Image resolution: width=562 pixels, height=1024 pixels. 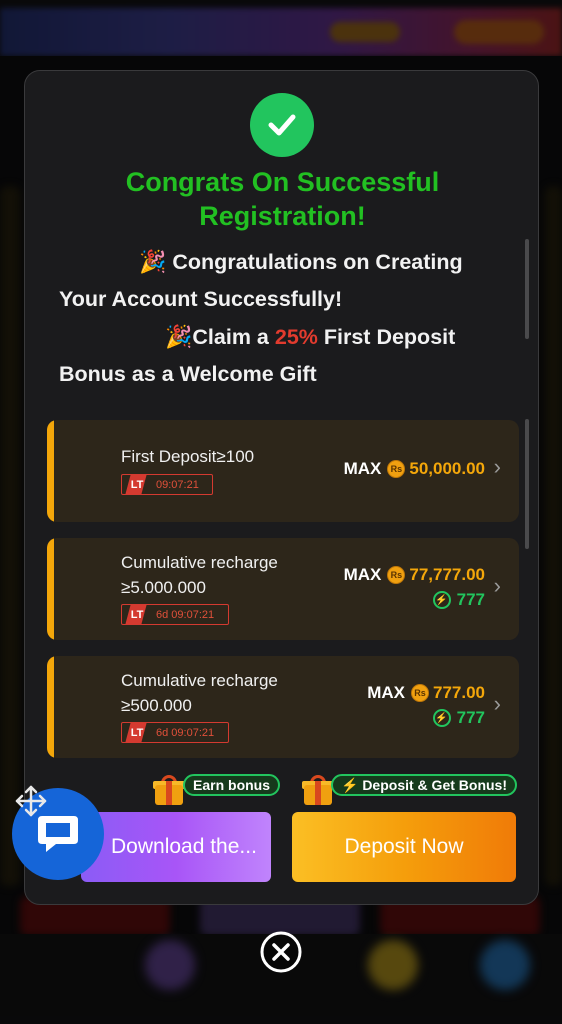 I want to click on deposit-now-button: Deposit Now, so click(x=404, y=847).